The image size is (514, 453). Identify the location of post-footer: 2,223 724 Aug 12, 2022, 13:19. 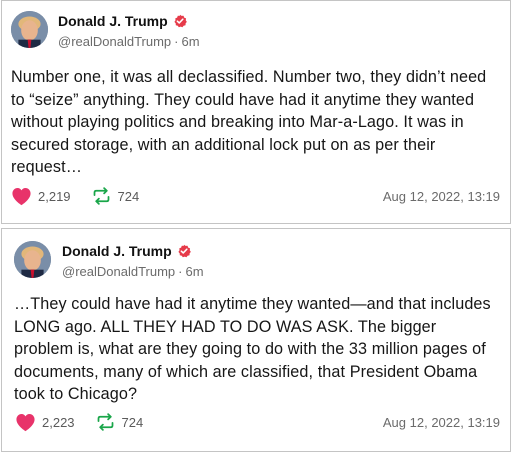
(257, 422).